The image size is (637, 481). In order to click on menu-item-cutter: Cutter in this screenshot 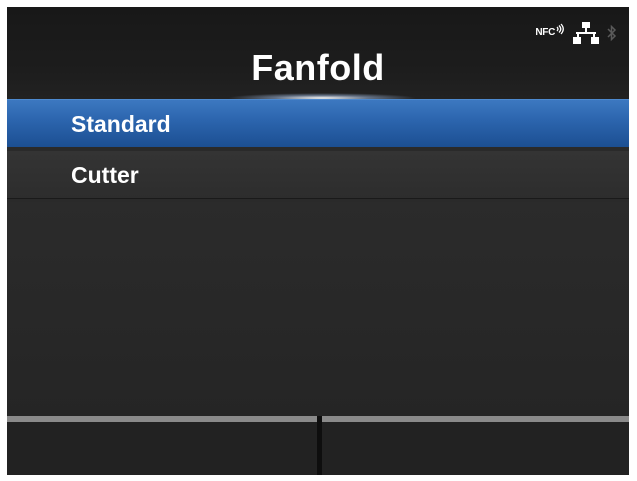, I will do `click(318, 175)`.